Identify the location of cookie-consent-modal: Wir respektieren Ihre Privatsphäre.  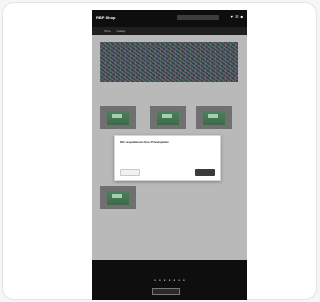
(167, 158).